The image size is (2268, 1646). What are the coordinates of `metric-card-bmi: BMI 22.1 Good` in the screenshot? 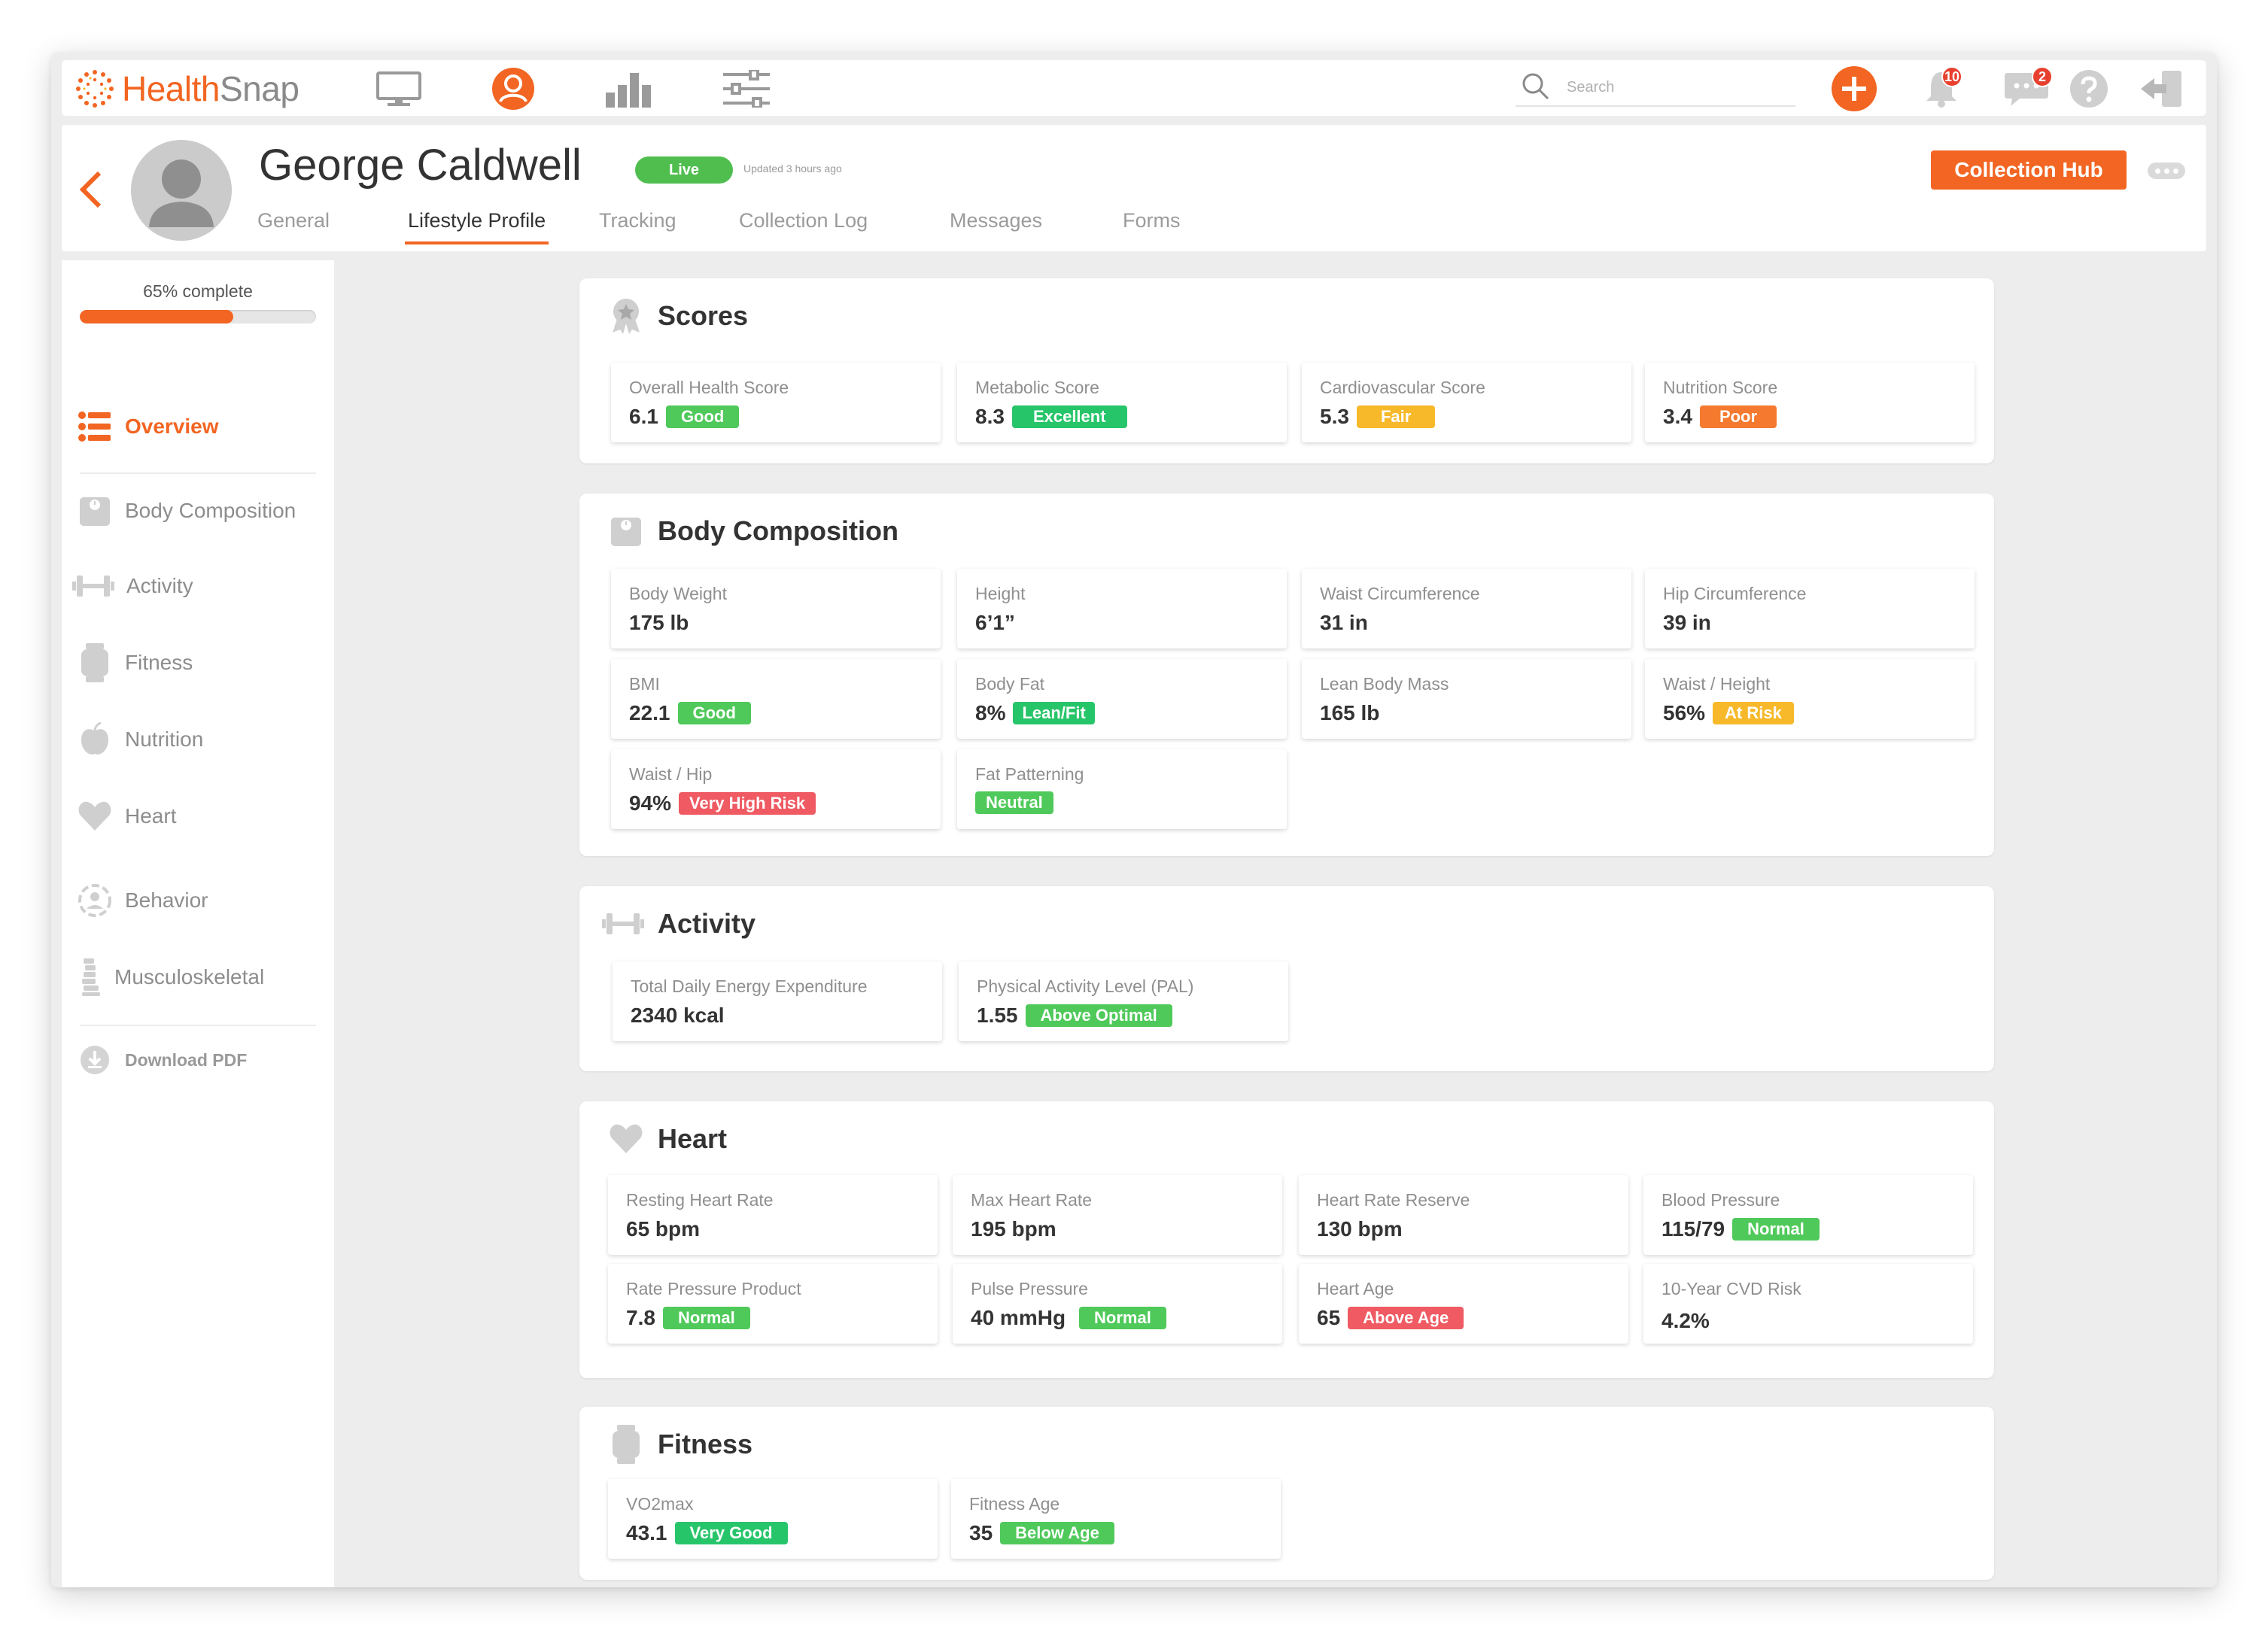 It's located at (776, 699).